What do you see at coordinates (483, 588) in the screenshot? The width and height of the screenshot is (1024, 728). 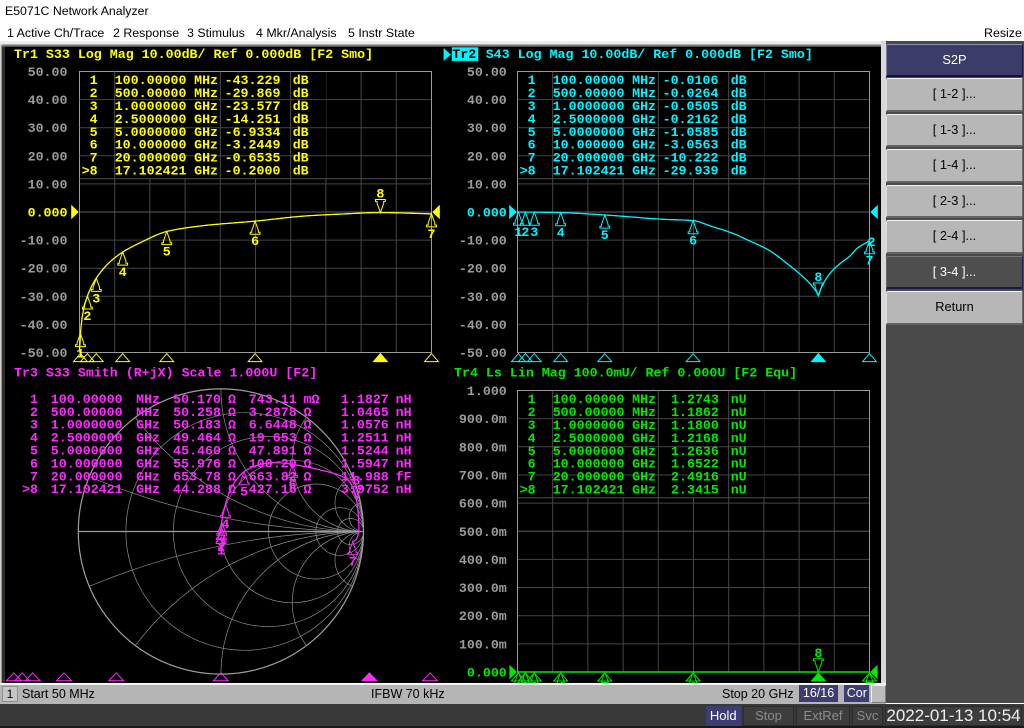 I see `svg-text: 300.0m` at bounding box center [483, 588].